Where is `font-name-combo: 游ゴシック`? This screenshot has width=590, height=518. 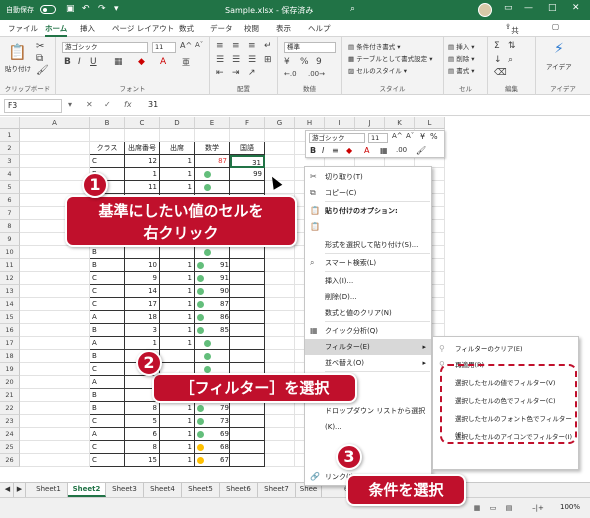 font-name-combo: 游ゴシック is located at coordinates (105, 47).